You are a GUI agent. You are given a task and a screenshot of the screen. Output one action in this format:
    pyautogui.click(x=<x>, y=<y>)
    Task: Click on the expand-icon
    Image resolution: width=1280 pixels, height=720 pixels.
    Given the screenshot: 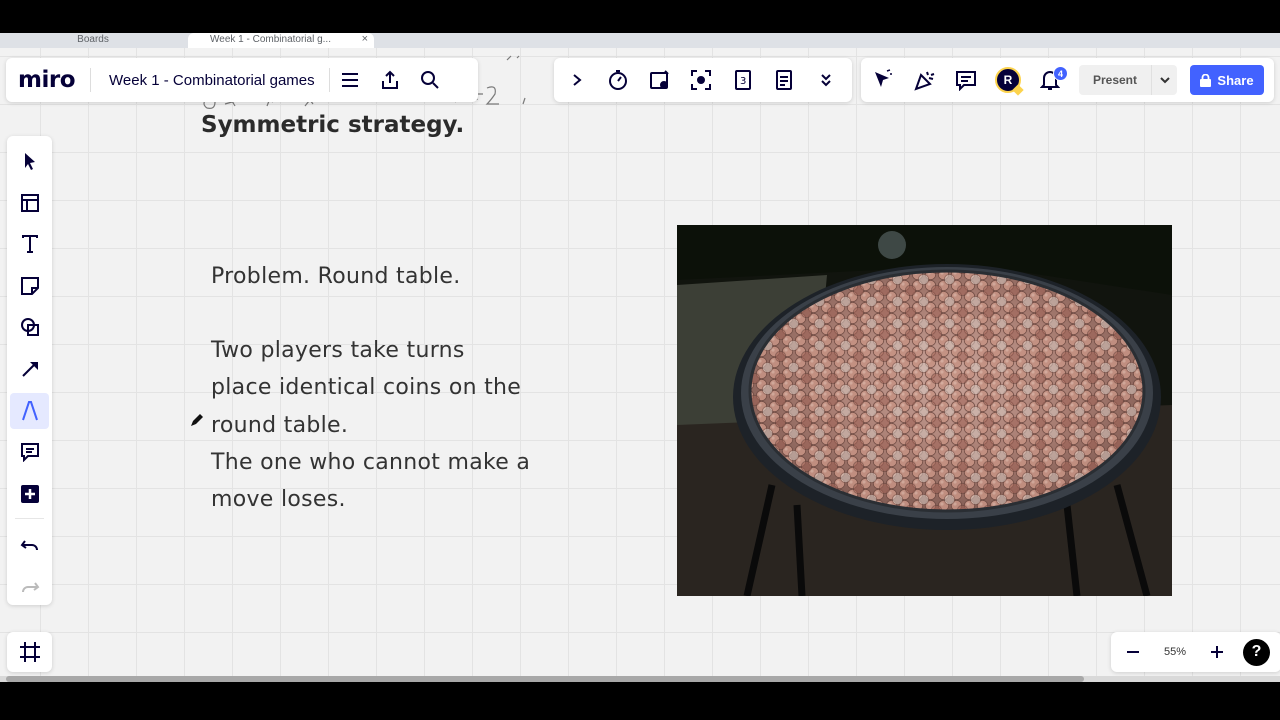 What is the action you would take?
    pyautogui.click(x=577, y=80)
    